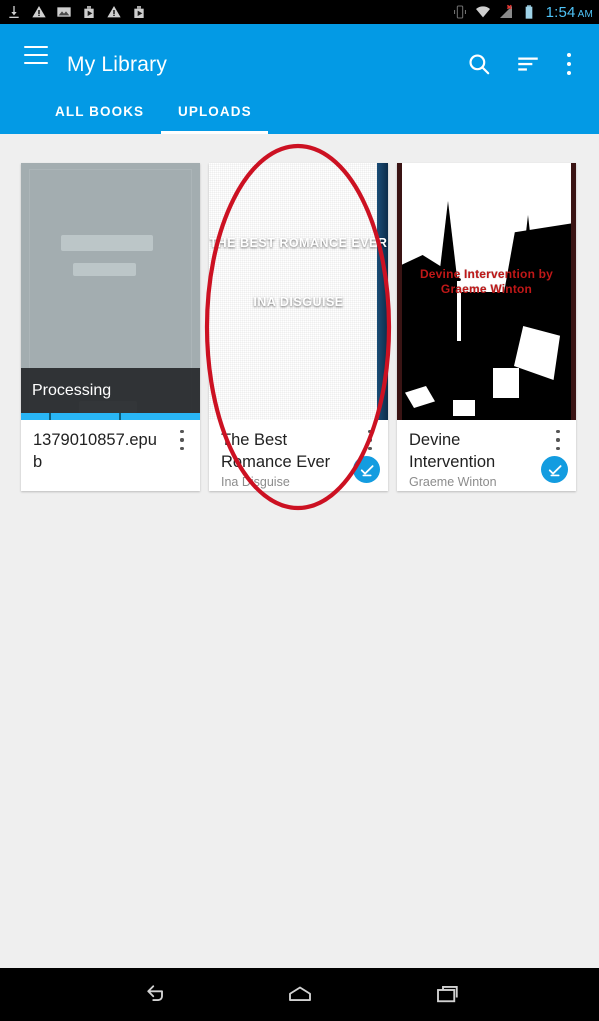 Image resolution: width=599 pixels, height=1021 pixels. What do you see at coordinates (298, 302) in the screenshot?
I see `cover-author-text: INA DISGUISE` at bounding box center [298, 302].